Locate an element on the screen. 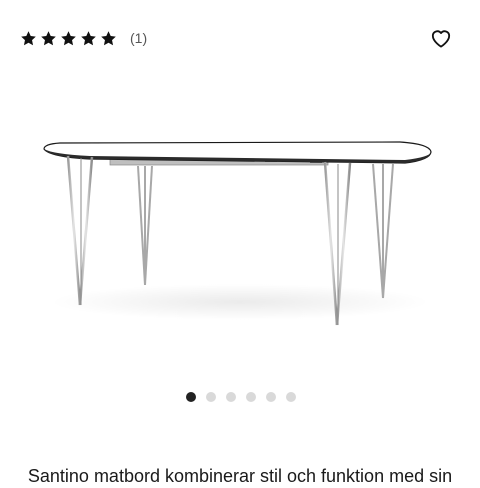 This screenshot has height=488, width=480. product-rating: (1) is located at coordinates (83, 38).